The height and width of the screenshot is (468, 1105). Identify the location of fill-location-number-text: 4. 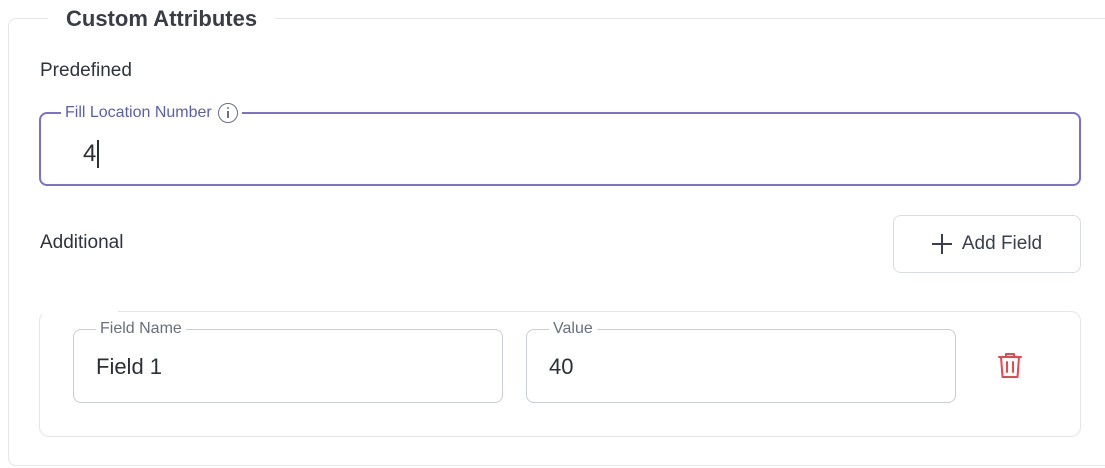
(90, 153).